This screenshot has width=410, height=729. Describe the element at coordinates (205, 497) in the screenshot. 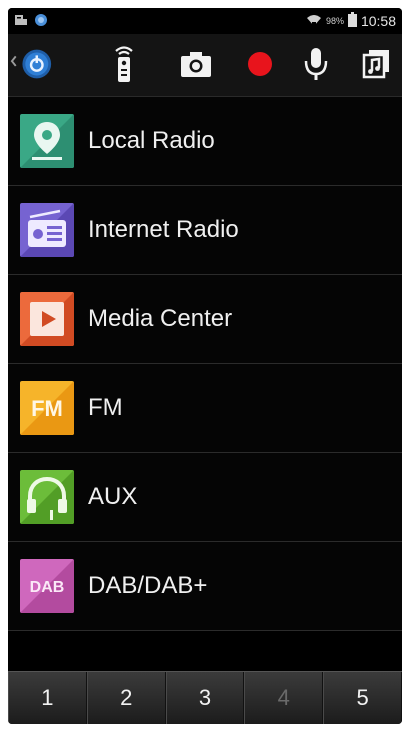

I see `menu-item-aux: AUX` at that location.